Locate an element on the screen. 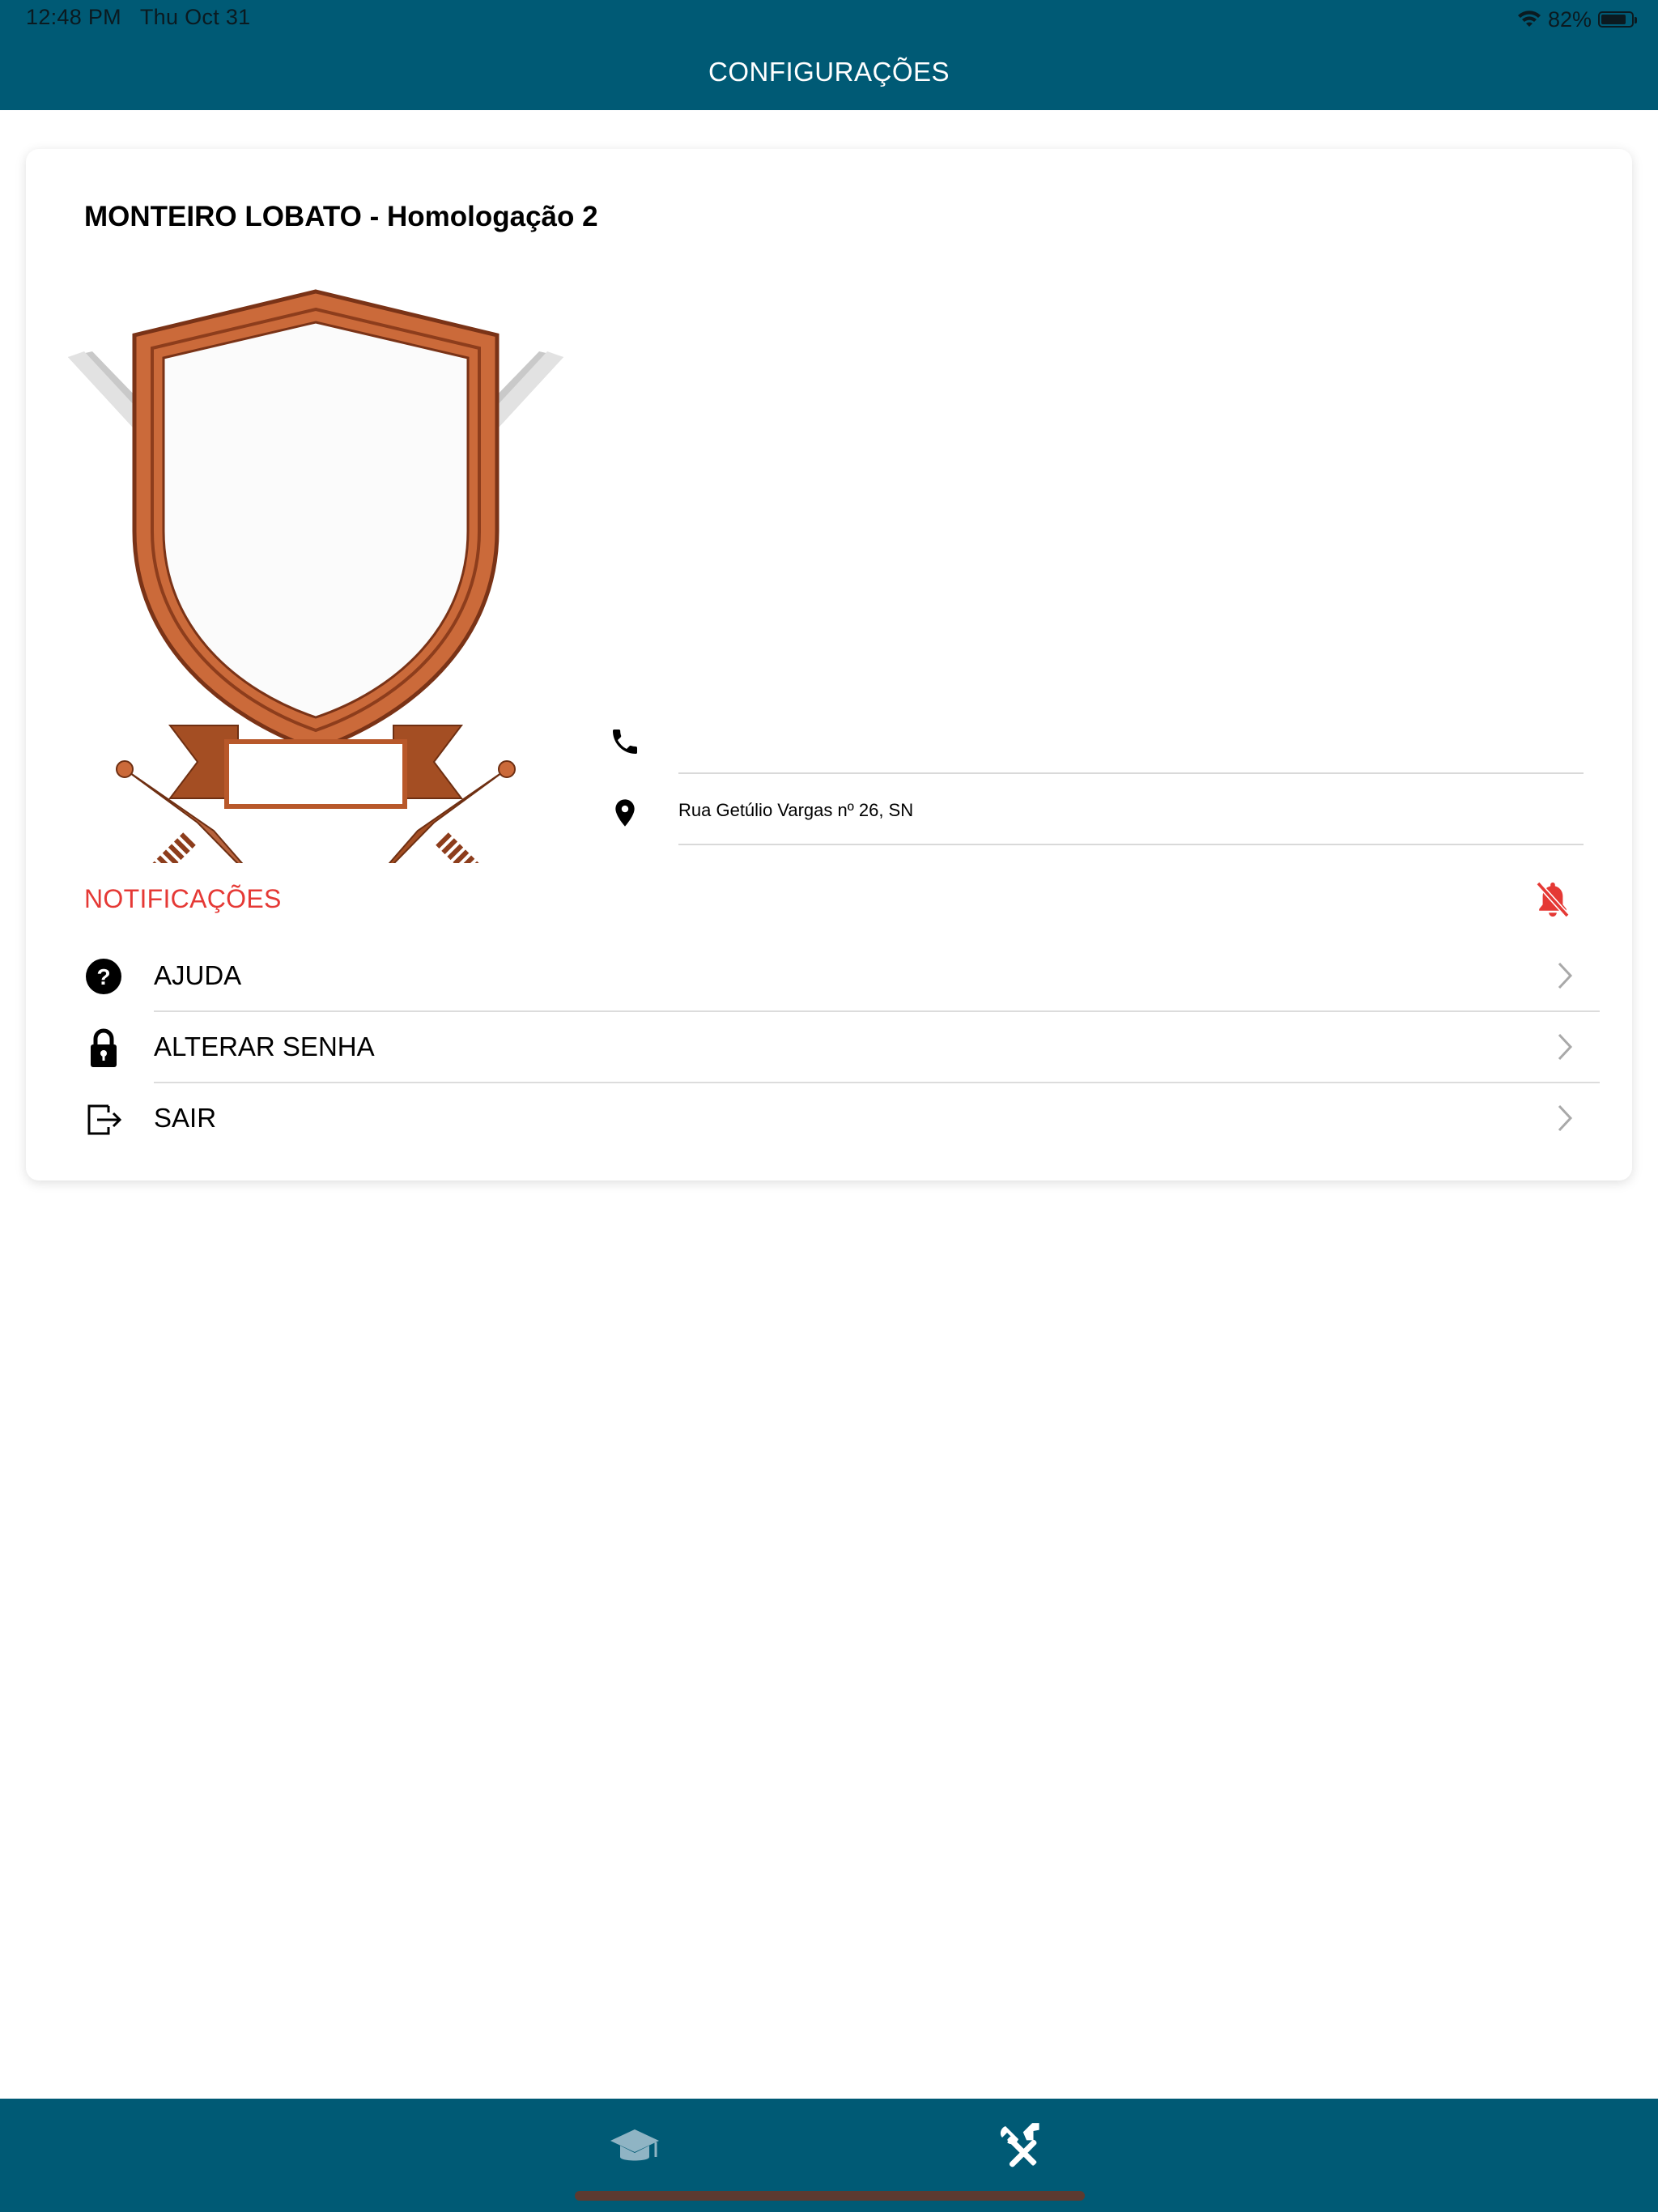 Image resolution: width=1658 pixels, height=2212 pixels. address-text: Rua Getúlio Vargas nº 26, SN is located at coordinates (796, 810).